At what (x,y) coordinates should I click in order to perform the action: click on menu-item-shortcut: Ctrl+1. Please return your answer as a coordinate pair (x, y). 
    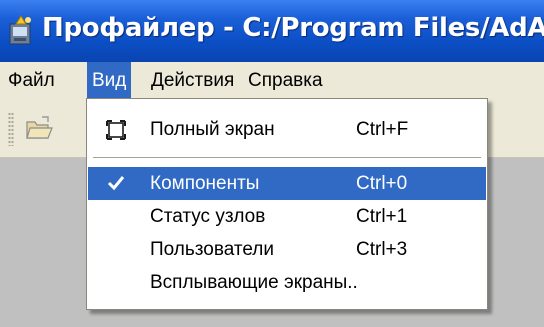
    Looking at the image, I should click on (382, 216).